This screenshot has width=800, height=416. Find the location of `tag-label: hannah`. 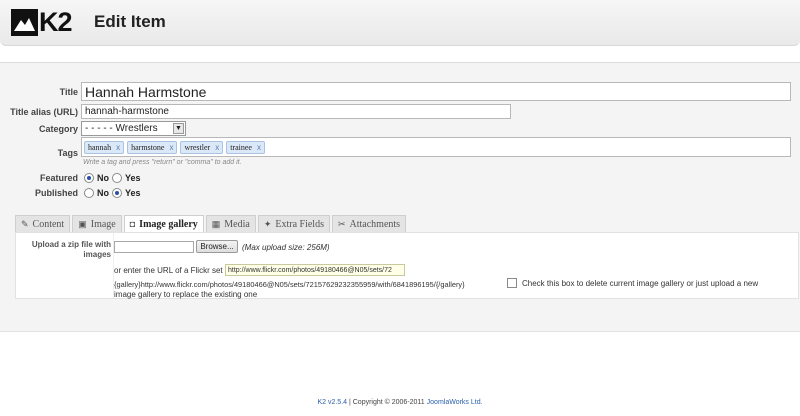

tag-label: hannah is located at coordinates (100, 147).